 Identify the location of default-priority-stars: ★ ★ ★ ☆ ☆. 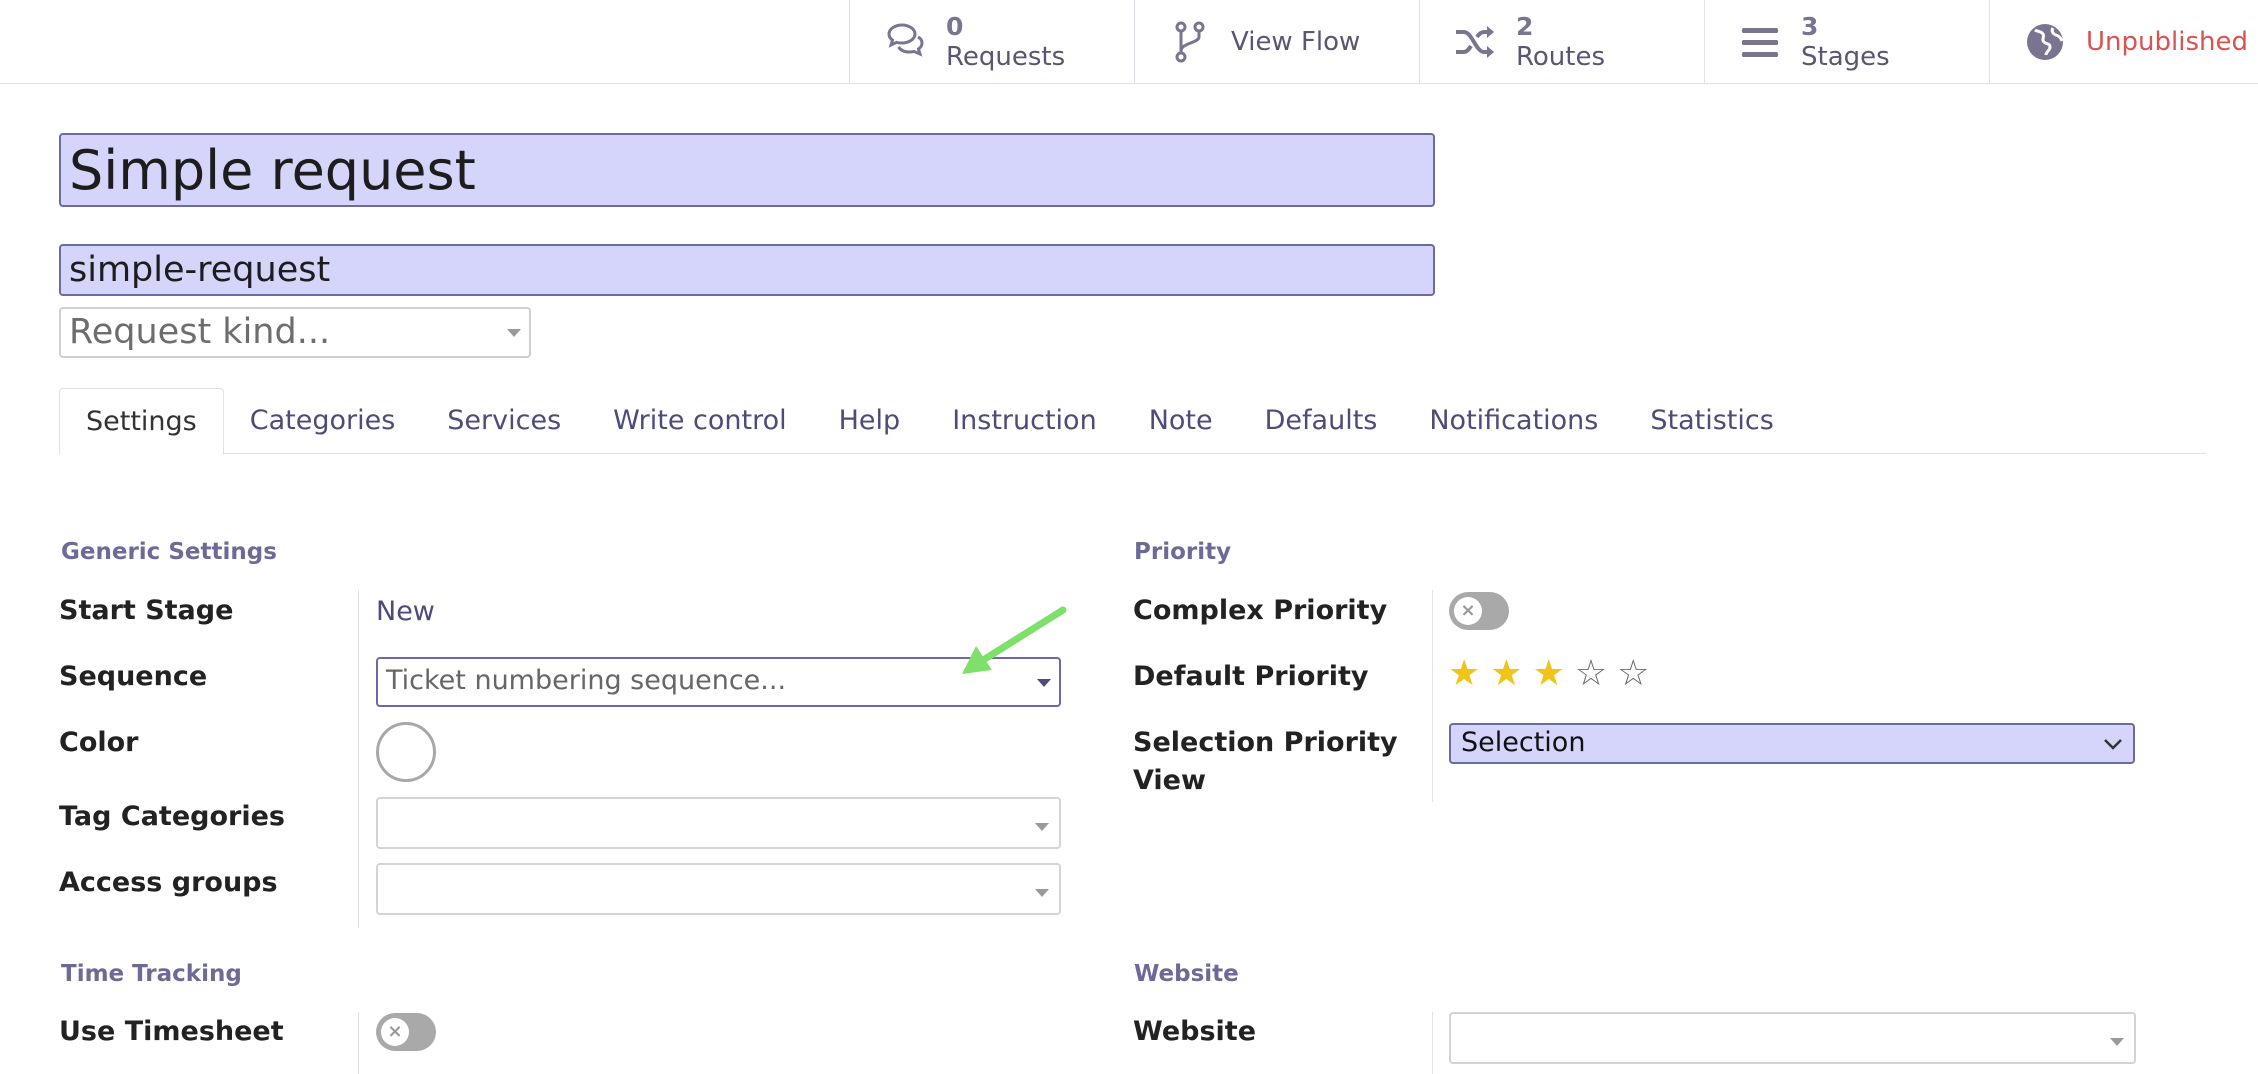
(1548, 674).